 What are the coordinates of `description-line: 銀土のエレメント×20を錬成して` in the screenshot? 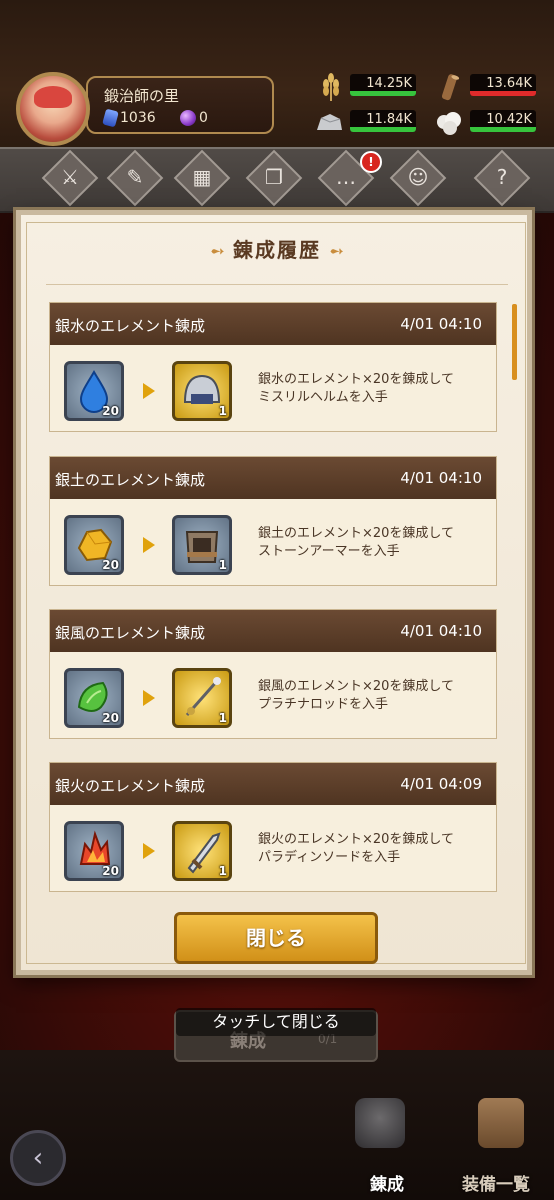 It's located at (356, 533).